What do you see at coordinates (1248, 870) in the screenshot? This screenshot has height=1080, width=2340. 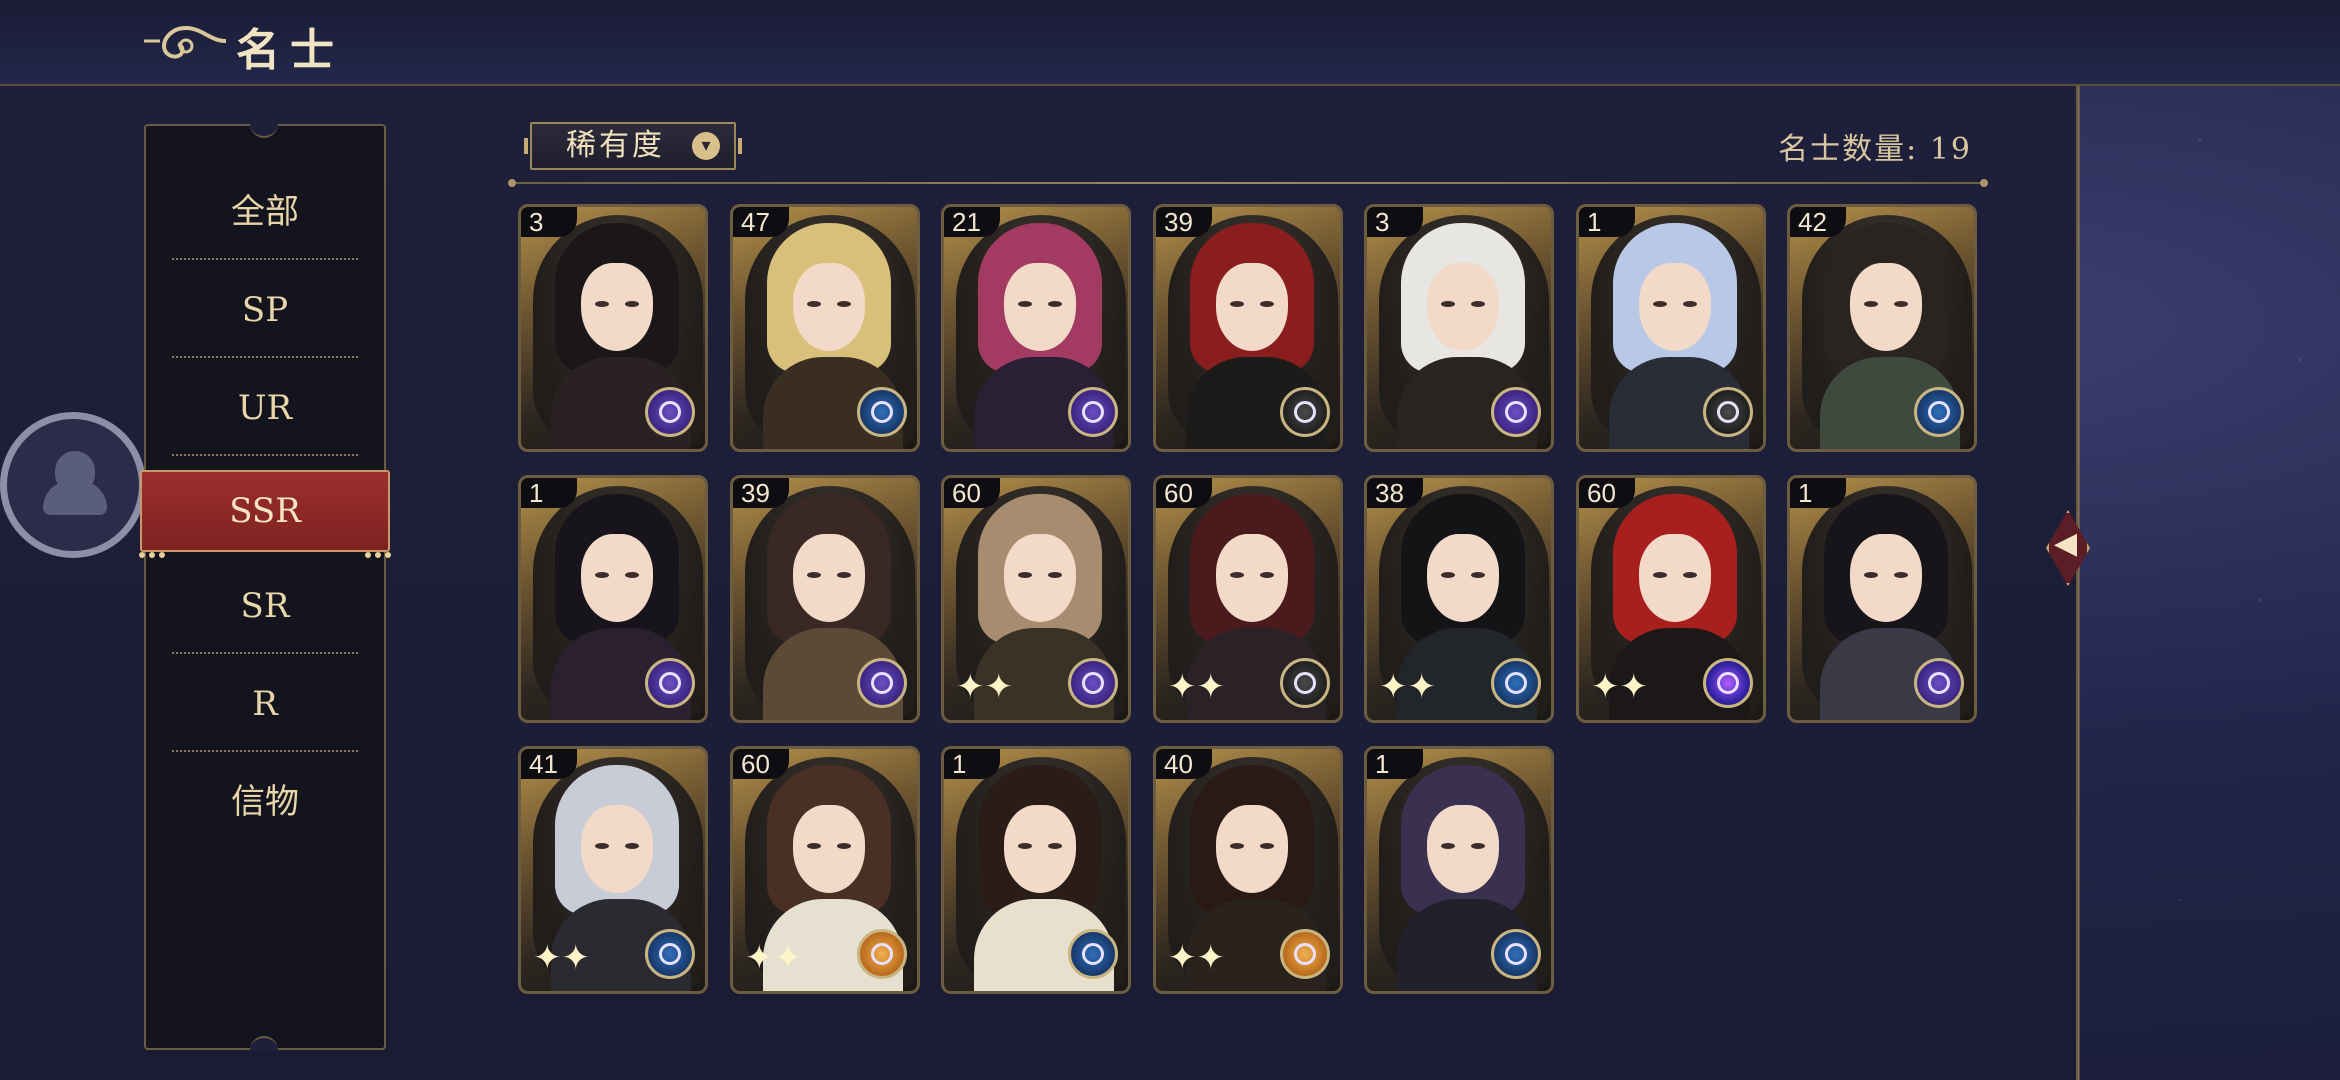 I see `character-card: ✦✦ 40` at bounding box center [1248, 870].